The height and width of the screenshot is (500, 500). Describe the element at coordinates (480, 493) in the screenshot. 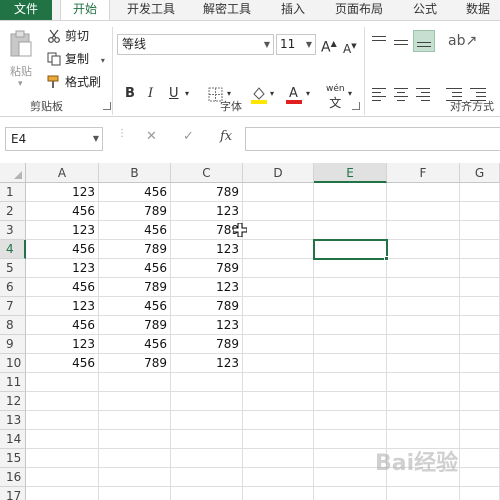

I see `cell-g17` at that location.